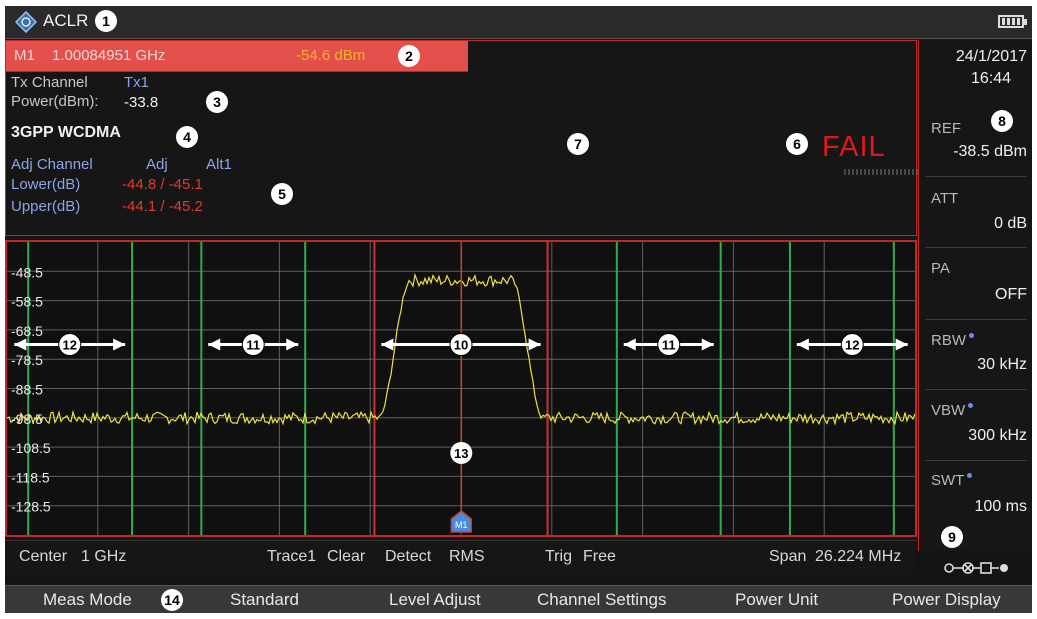  Describe the element at coordinates (578, 144) in the screenshot. I see `callout-7: 7` at that location.